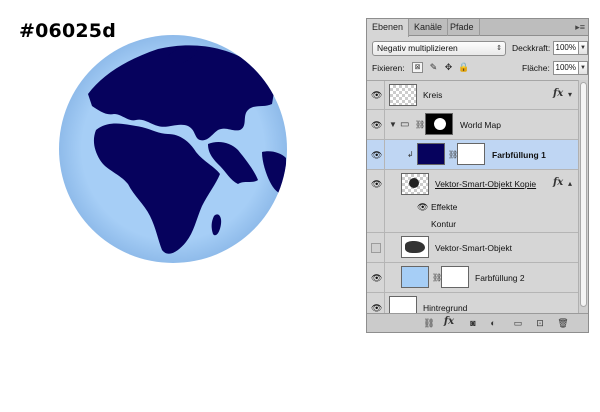  Describe the element at coordinates (472, 95) in the screenshot. I see `layer-kreis: 👁 Kreis fx ▾` at that location.